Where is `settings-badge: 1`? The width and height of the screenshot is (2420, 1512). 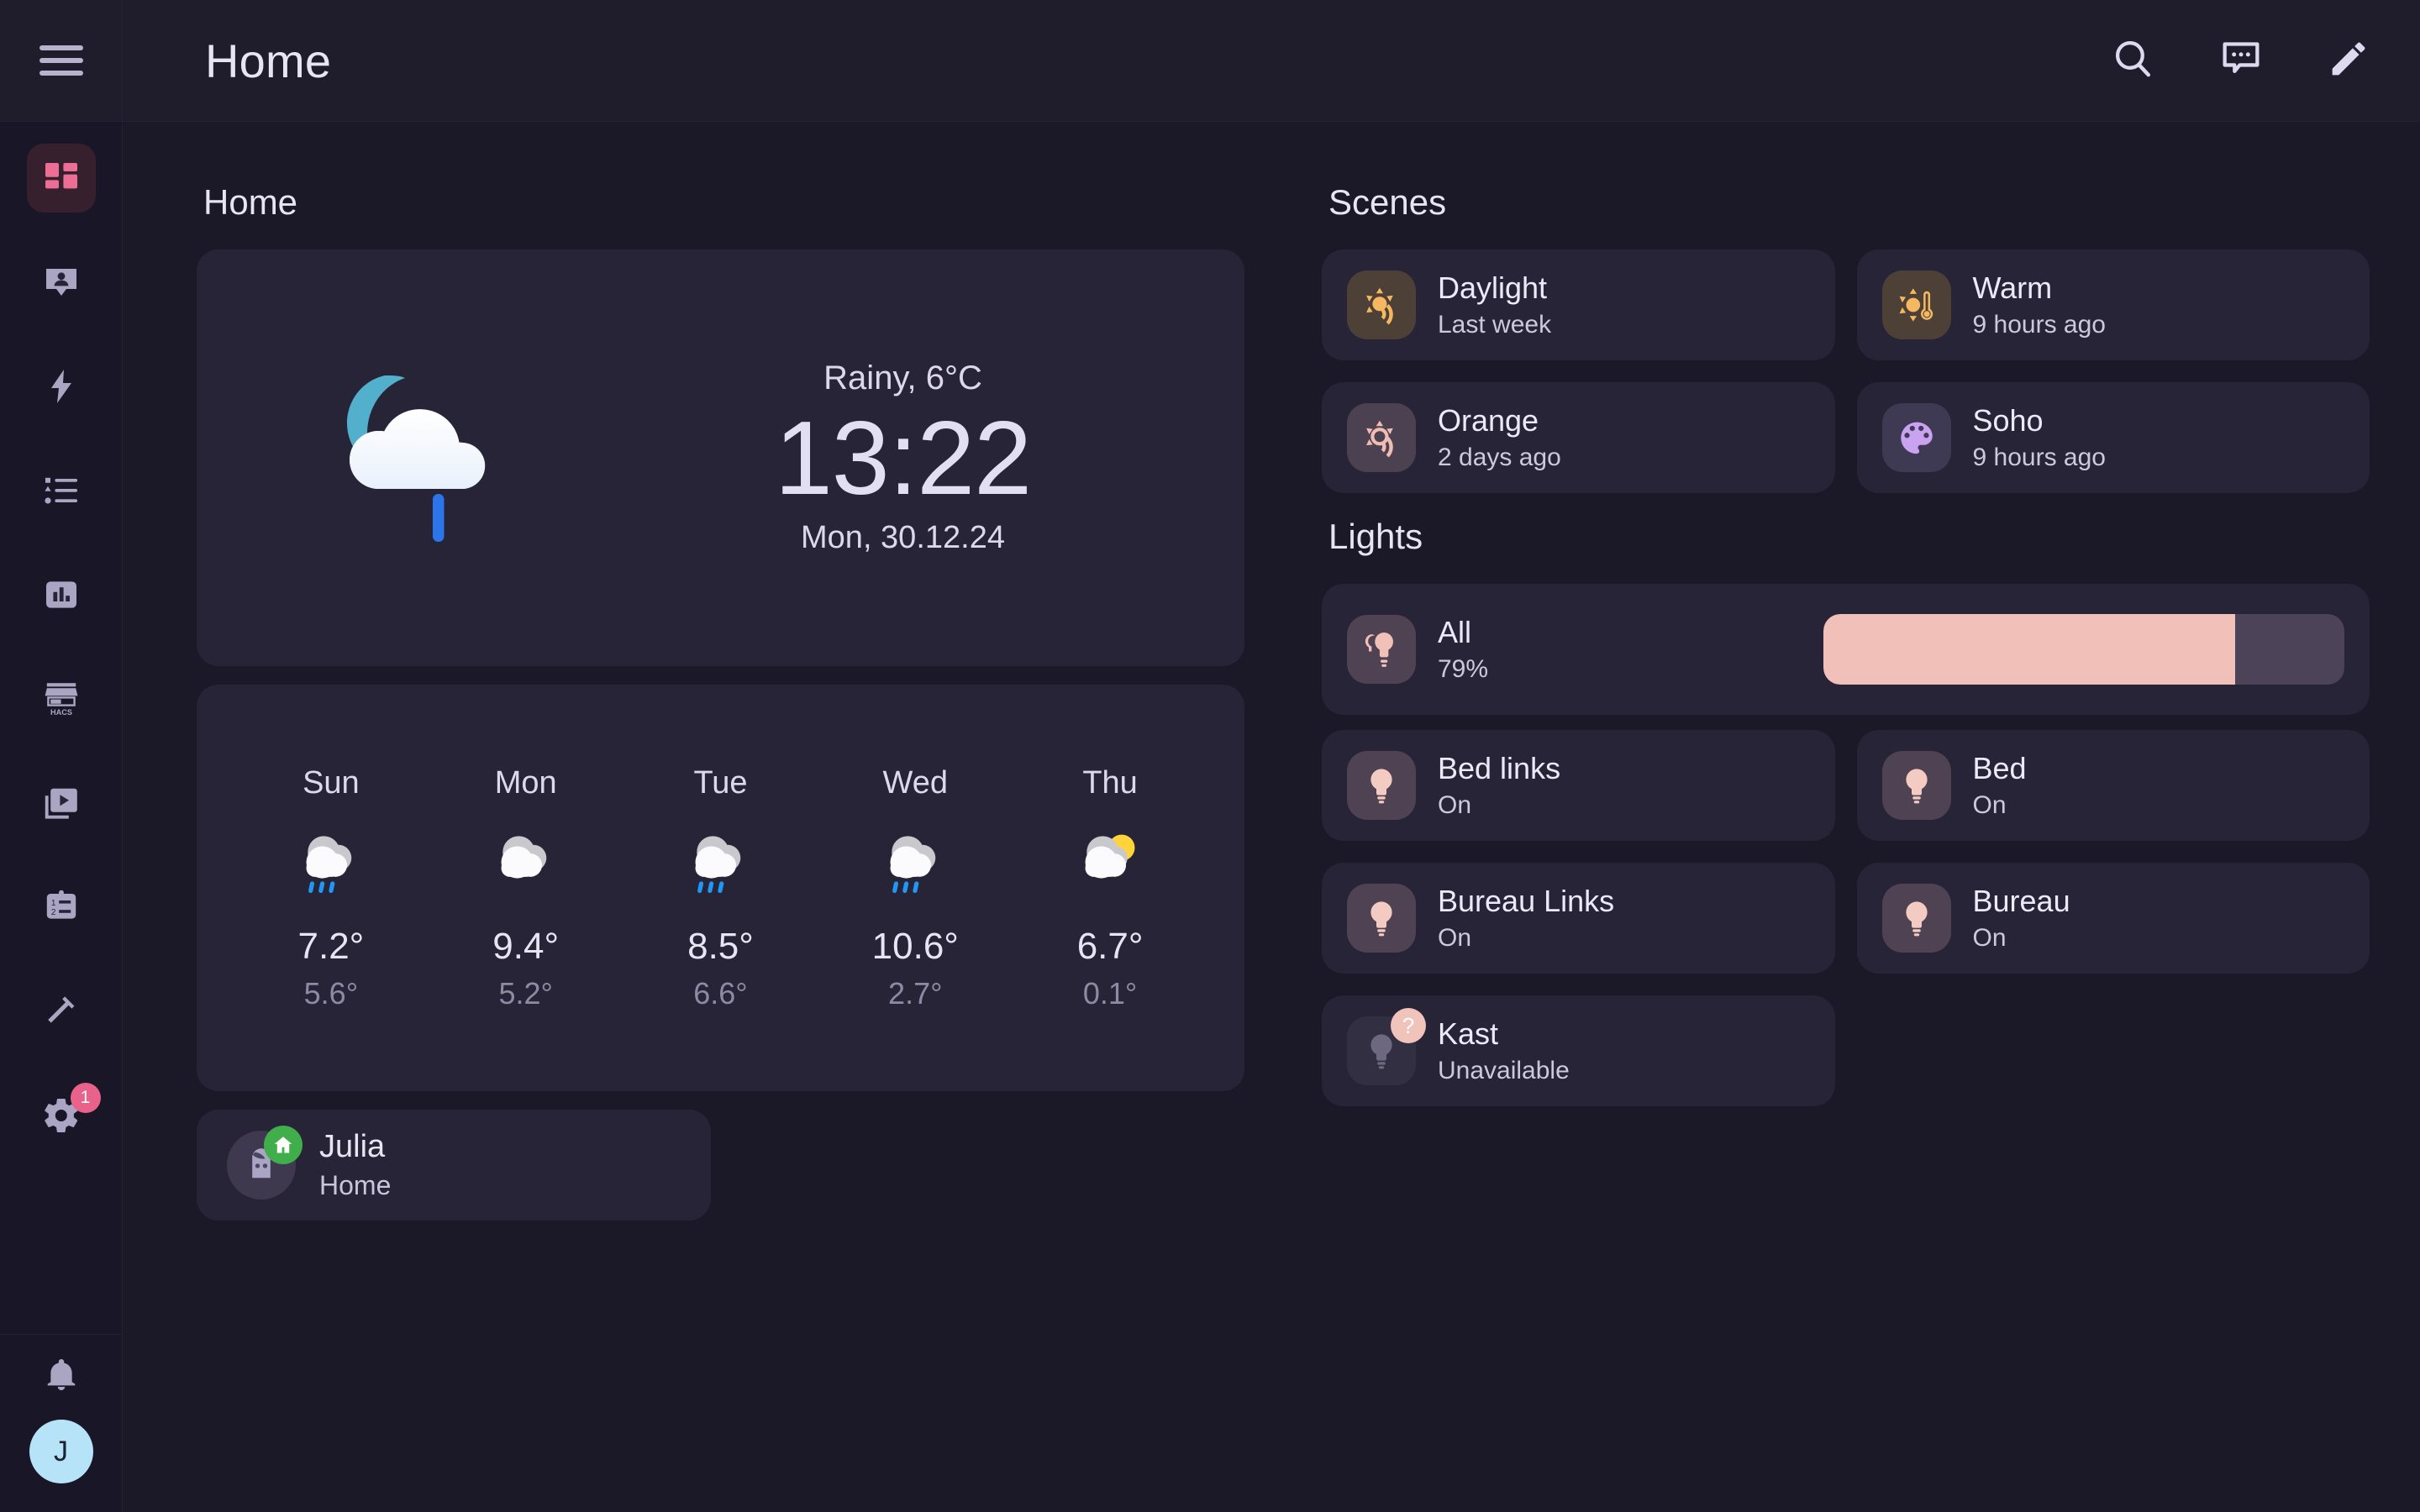
settings-badge: 1 is located at coordinates (85, 1098).